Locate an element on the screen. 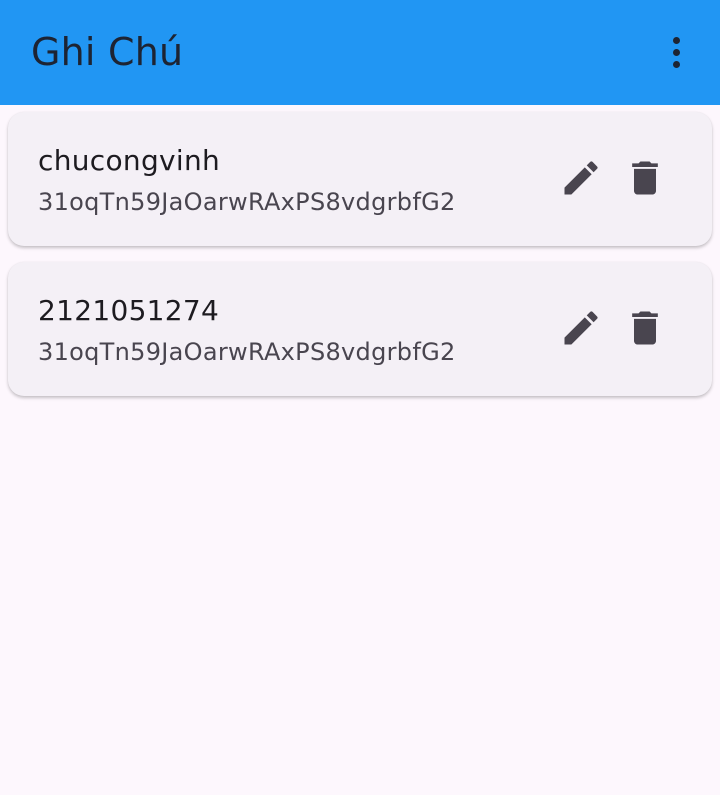 Image resolution: width=720 pixels, height=795 pixels. note-title: chucongvinh is located at coordinates (129, 160).